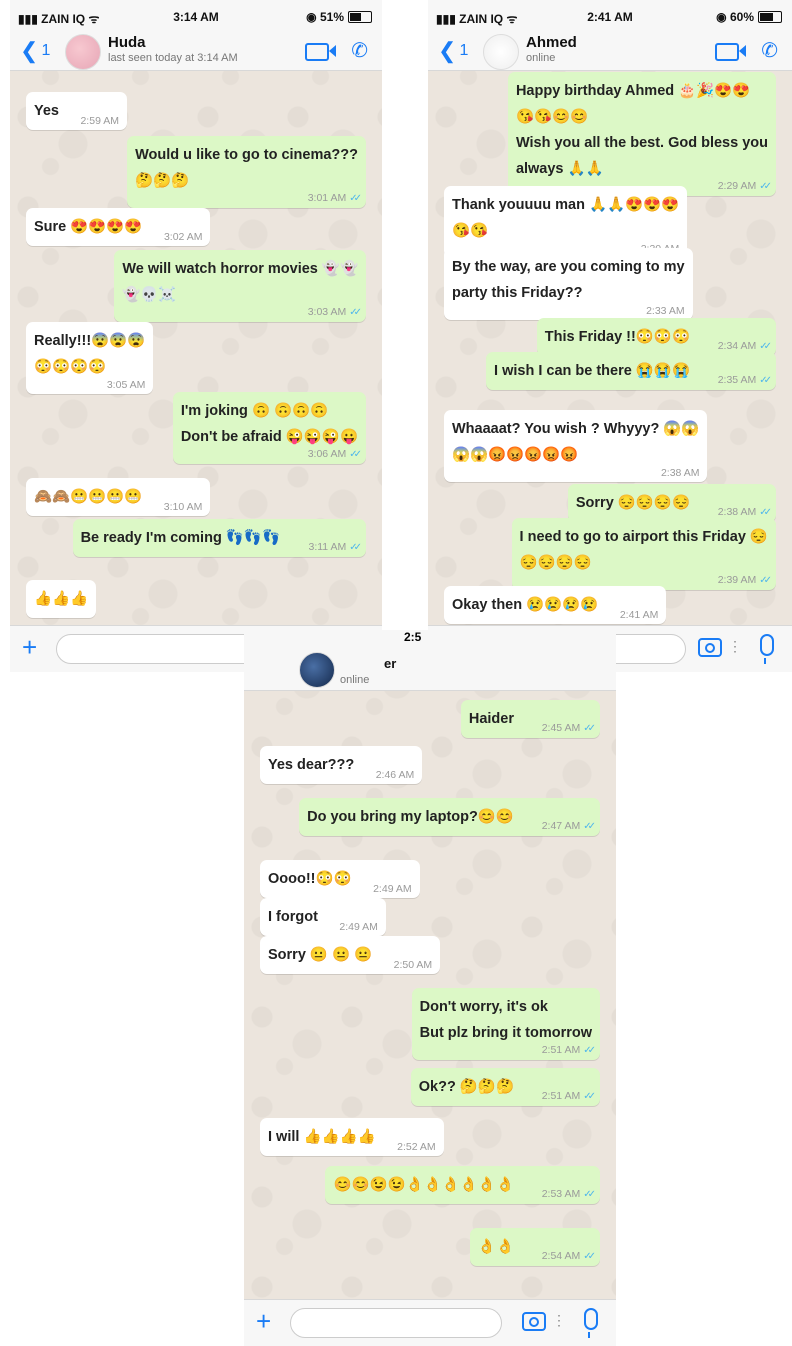 This screenshot has width=792, height=1346. Describe the element at coordinates (555, 605) in the screenshot. I see `incoming-message: Okay then 😢😢😢😢 2:41 AM` at that location.